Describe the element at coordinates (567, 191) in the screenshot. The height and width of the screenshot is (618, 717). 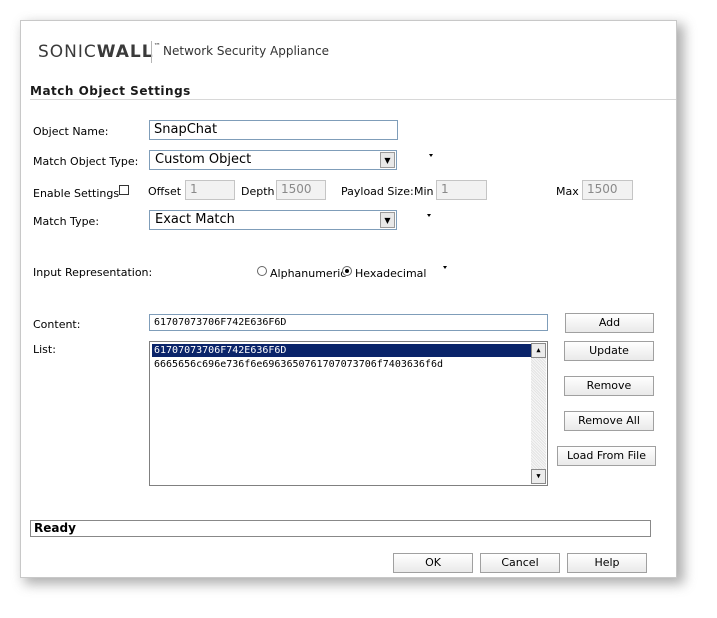
I see `max-label: Max` at that location.